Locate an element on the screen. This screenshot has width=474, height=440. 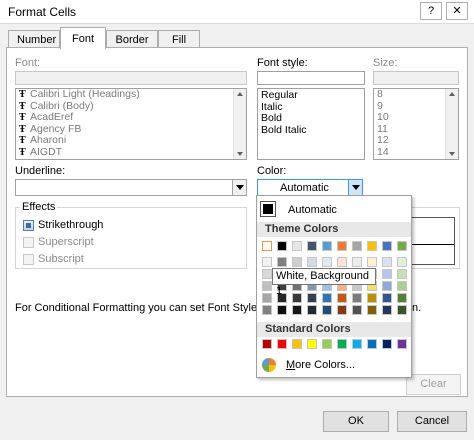
color-tooltip: White, Background 1 is located at coordinates (324, 282).